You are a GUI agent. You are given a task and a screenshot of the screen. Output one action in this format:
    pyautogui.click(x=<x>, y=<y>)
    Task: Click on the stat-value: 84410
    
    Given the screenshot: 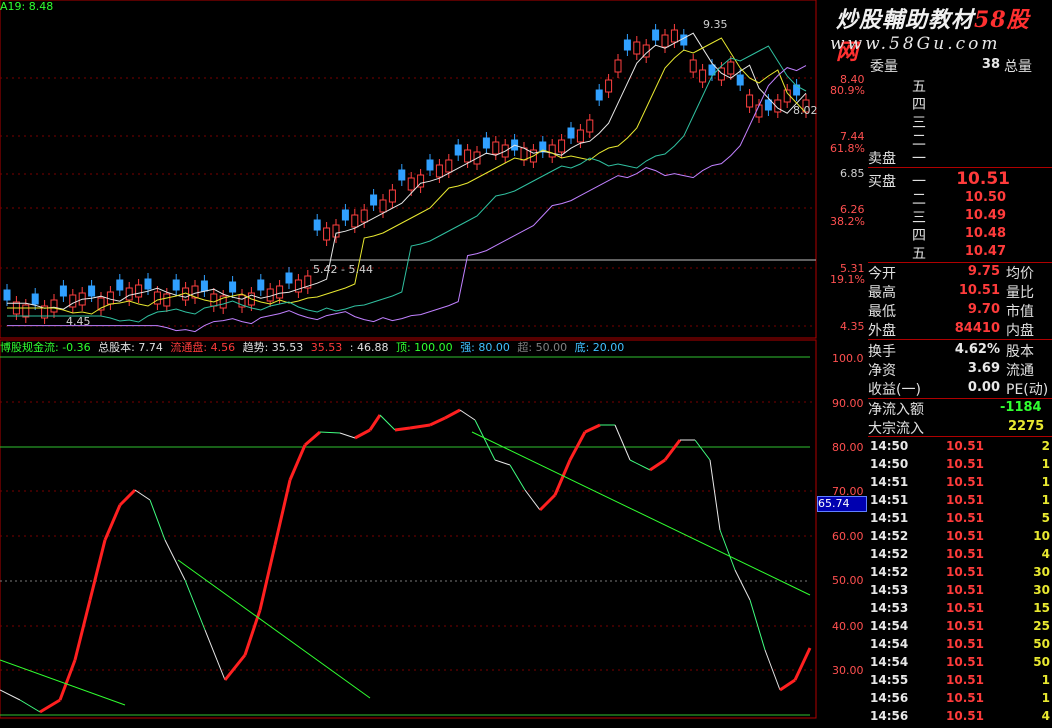 What is the action you would take?
    pyautogui.click(x=977, y=328)
    